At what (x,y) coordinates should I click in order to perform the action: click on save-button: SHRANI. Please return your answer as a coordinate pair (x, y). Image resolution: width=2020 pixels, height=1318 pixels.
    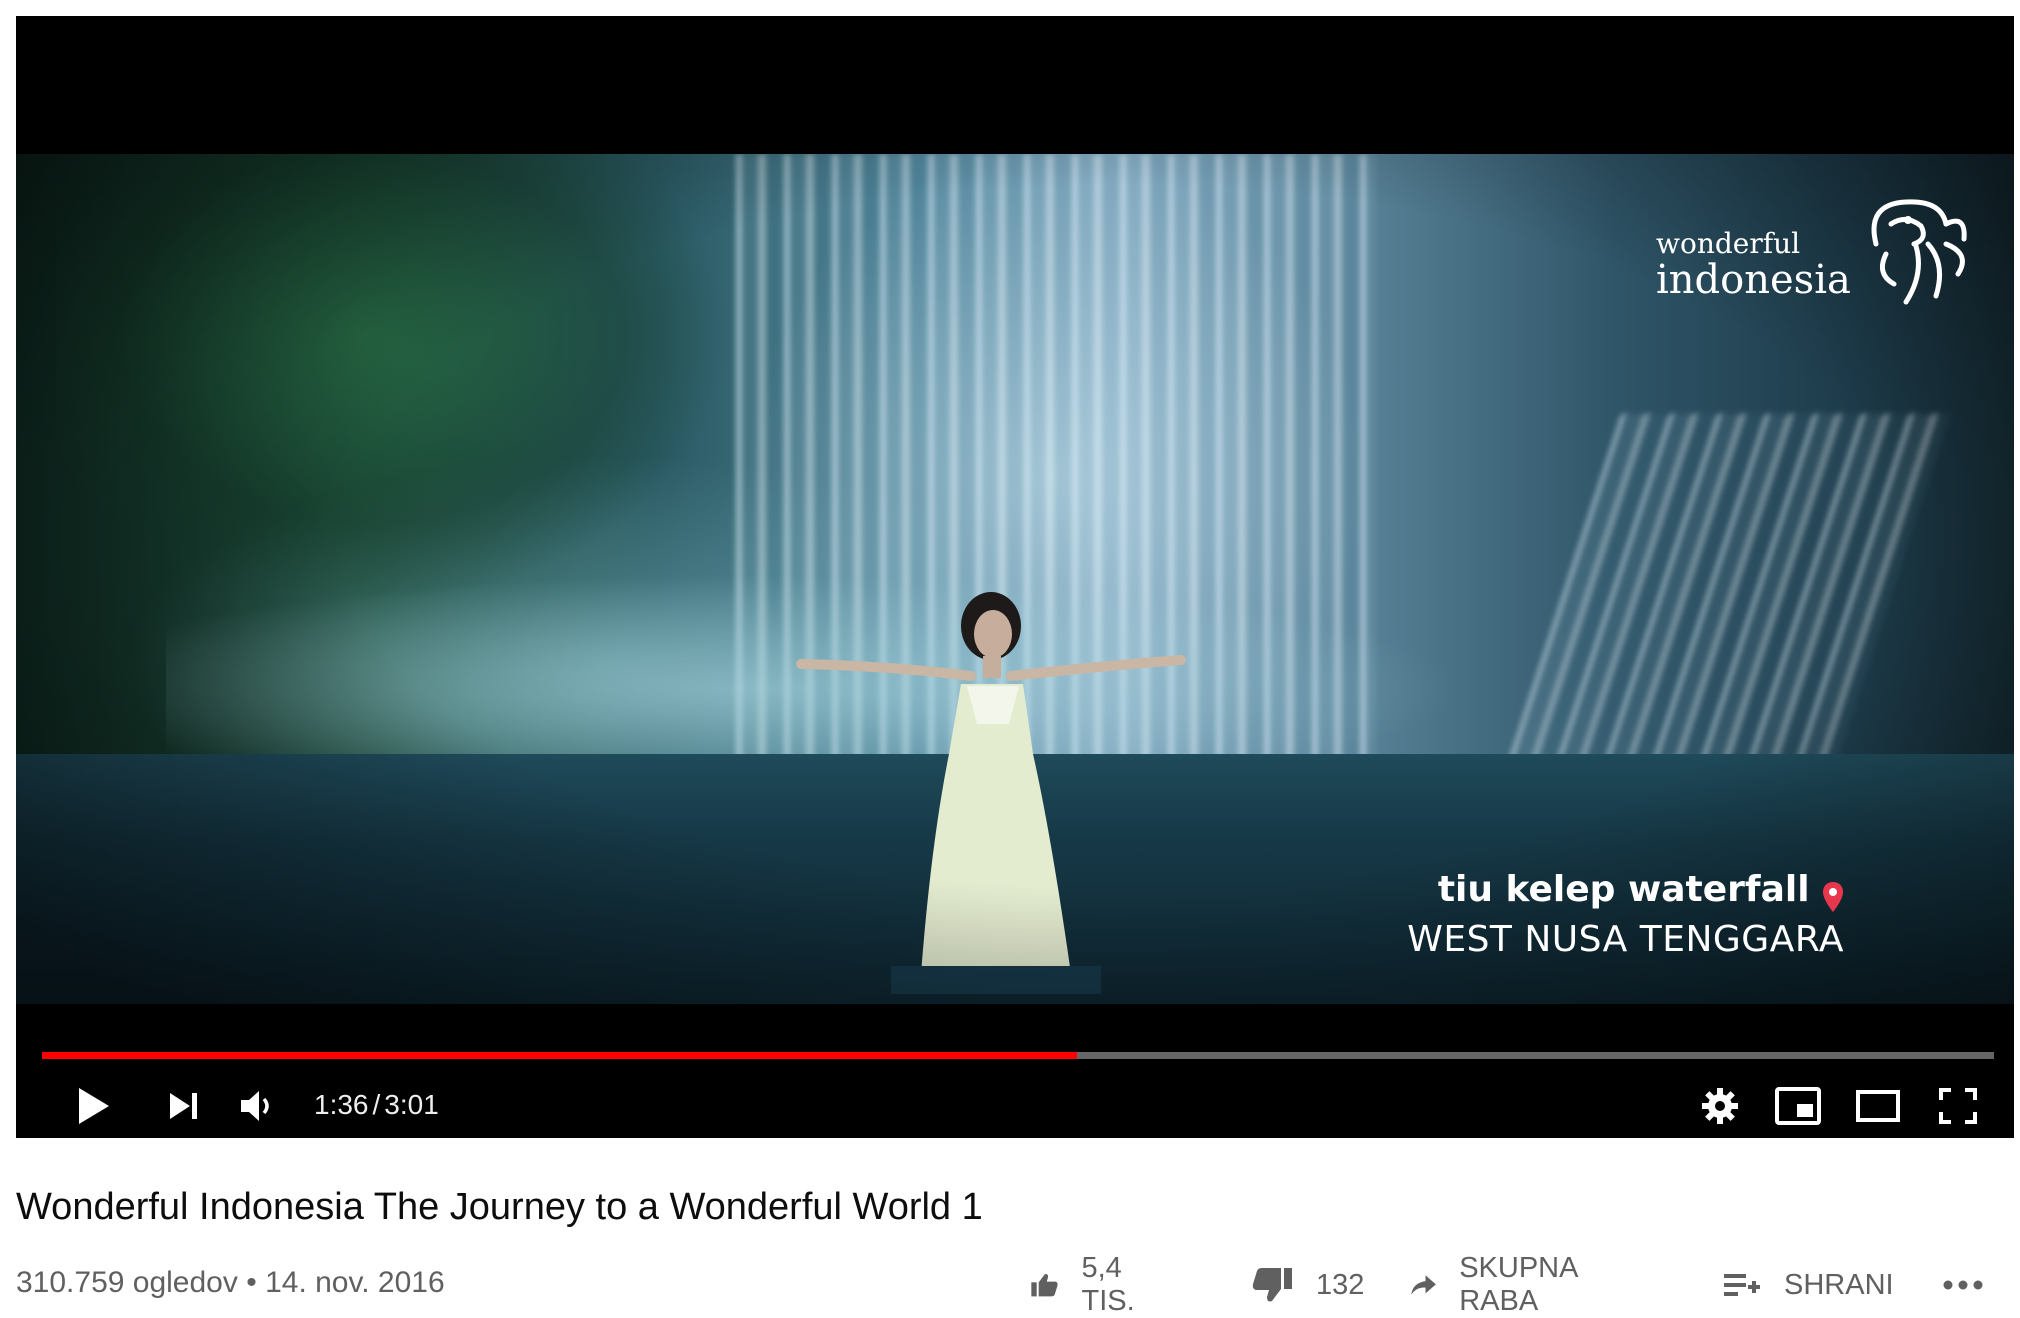
    Looking at the image, I should click on (1808, 1285).